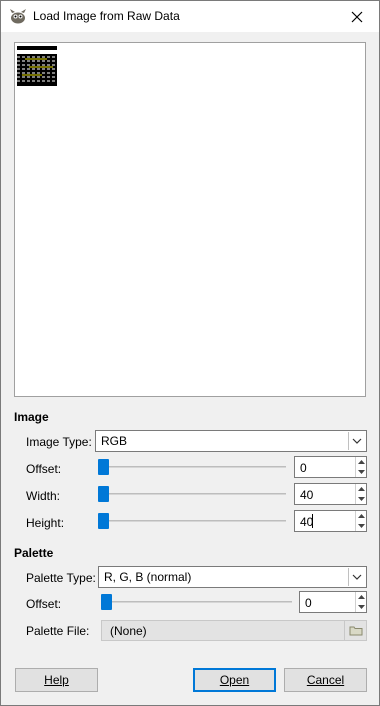 The height and width of the screenshot is (706, 380). I want to click on offset-label: Offset:, so click(44, 469).